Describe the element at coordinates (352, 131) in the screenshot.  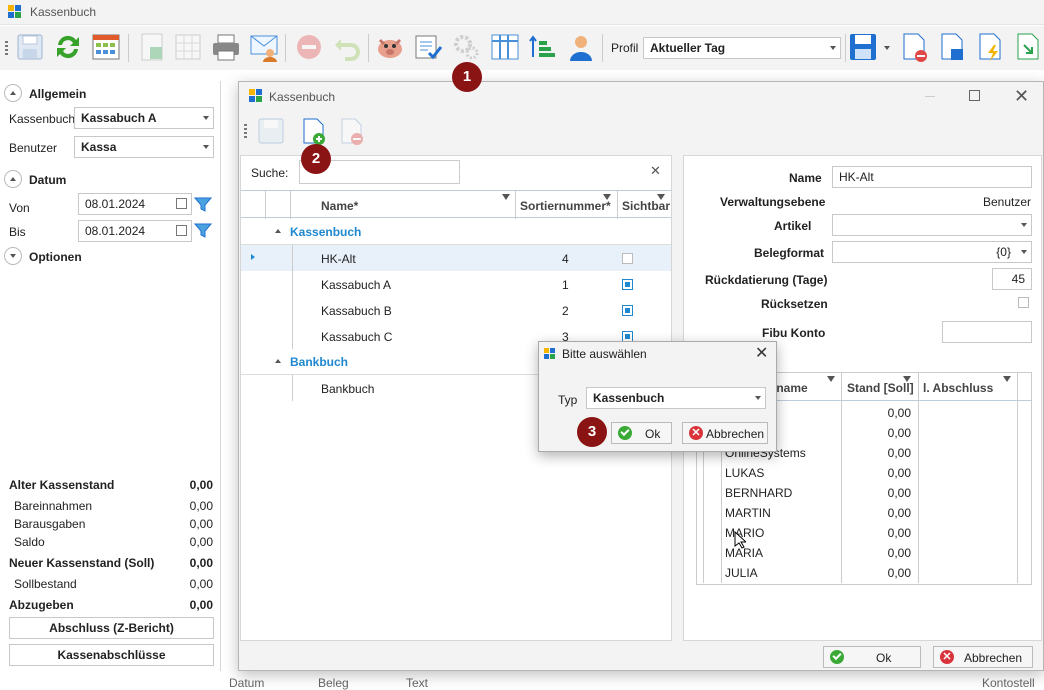
I see `delete-document-icon` at that location.